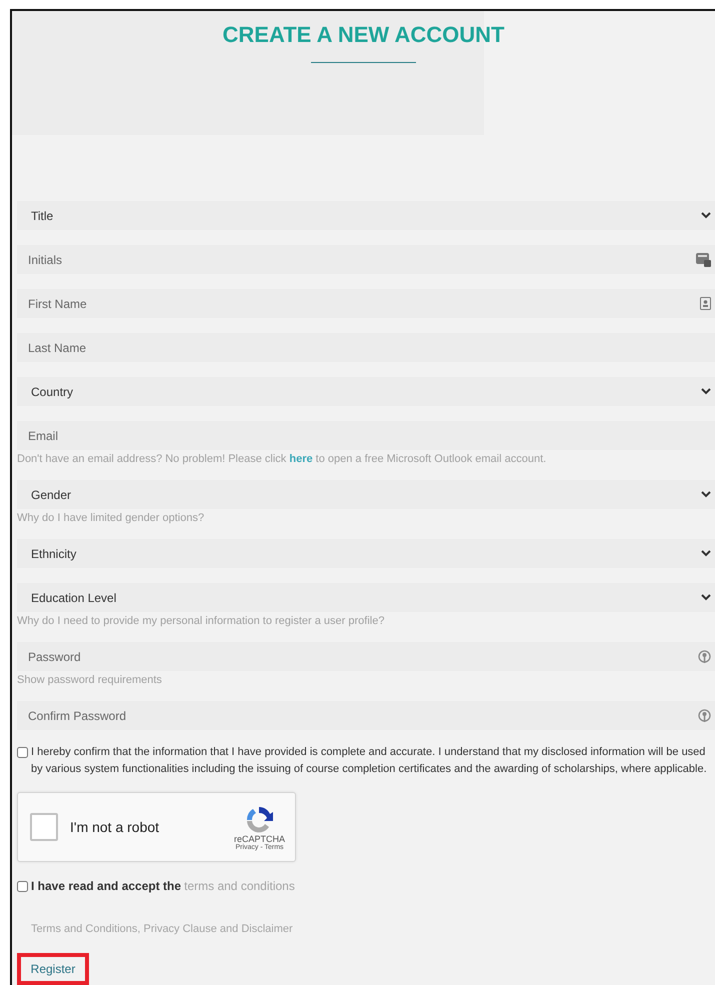  Describe the element at coordinates (22, 886) in the screenshot. I see `terms-checkbox` at that location.